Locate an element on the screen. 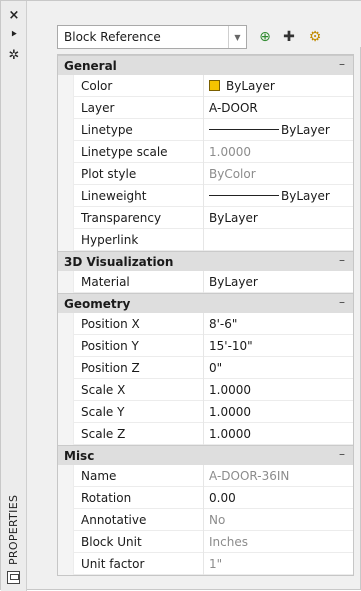  property-value: No is located at coordinates (278, 520).